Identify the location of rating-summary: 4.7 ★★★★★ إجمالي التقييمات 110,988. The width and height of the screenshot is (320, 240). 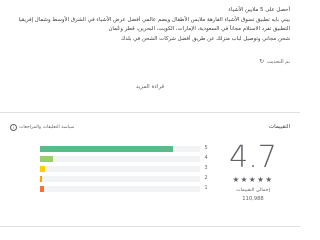
(253, 171).